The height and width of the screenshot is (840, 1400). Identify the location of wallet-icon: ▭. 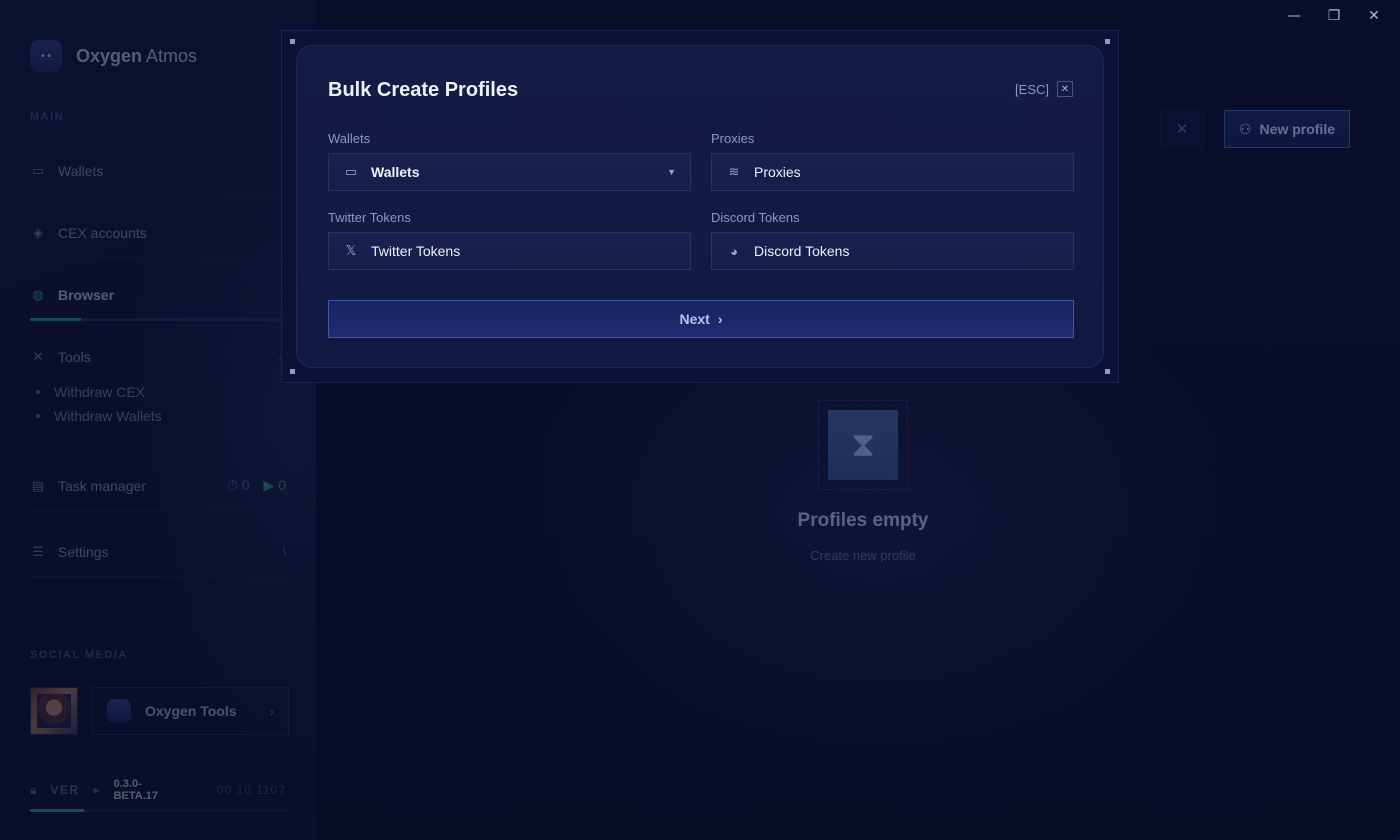
(351, 171).